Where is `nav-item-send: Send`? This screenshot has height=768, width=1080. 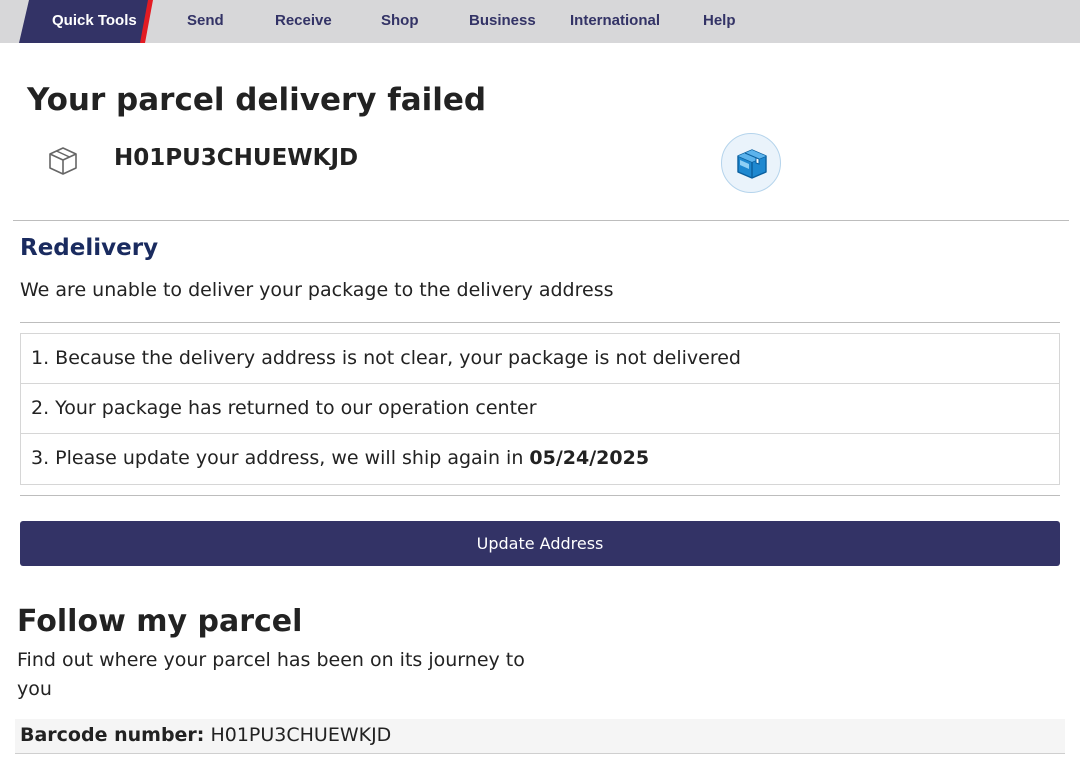 nav-item-send: Send is located at coordinates (205, 21).